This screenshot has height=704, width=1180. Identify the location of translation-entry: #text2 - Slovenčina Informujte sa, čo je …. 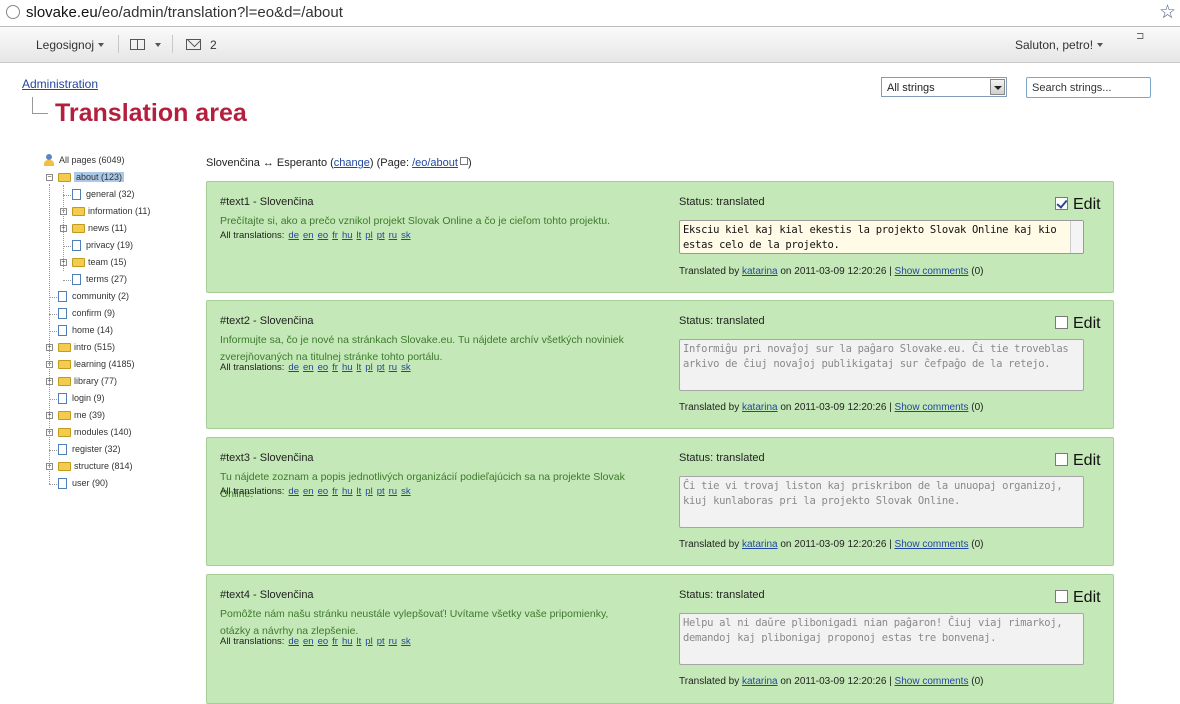
(660, 364).